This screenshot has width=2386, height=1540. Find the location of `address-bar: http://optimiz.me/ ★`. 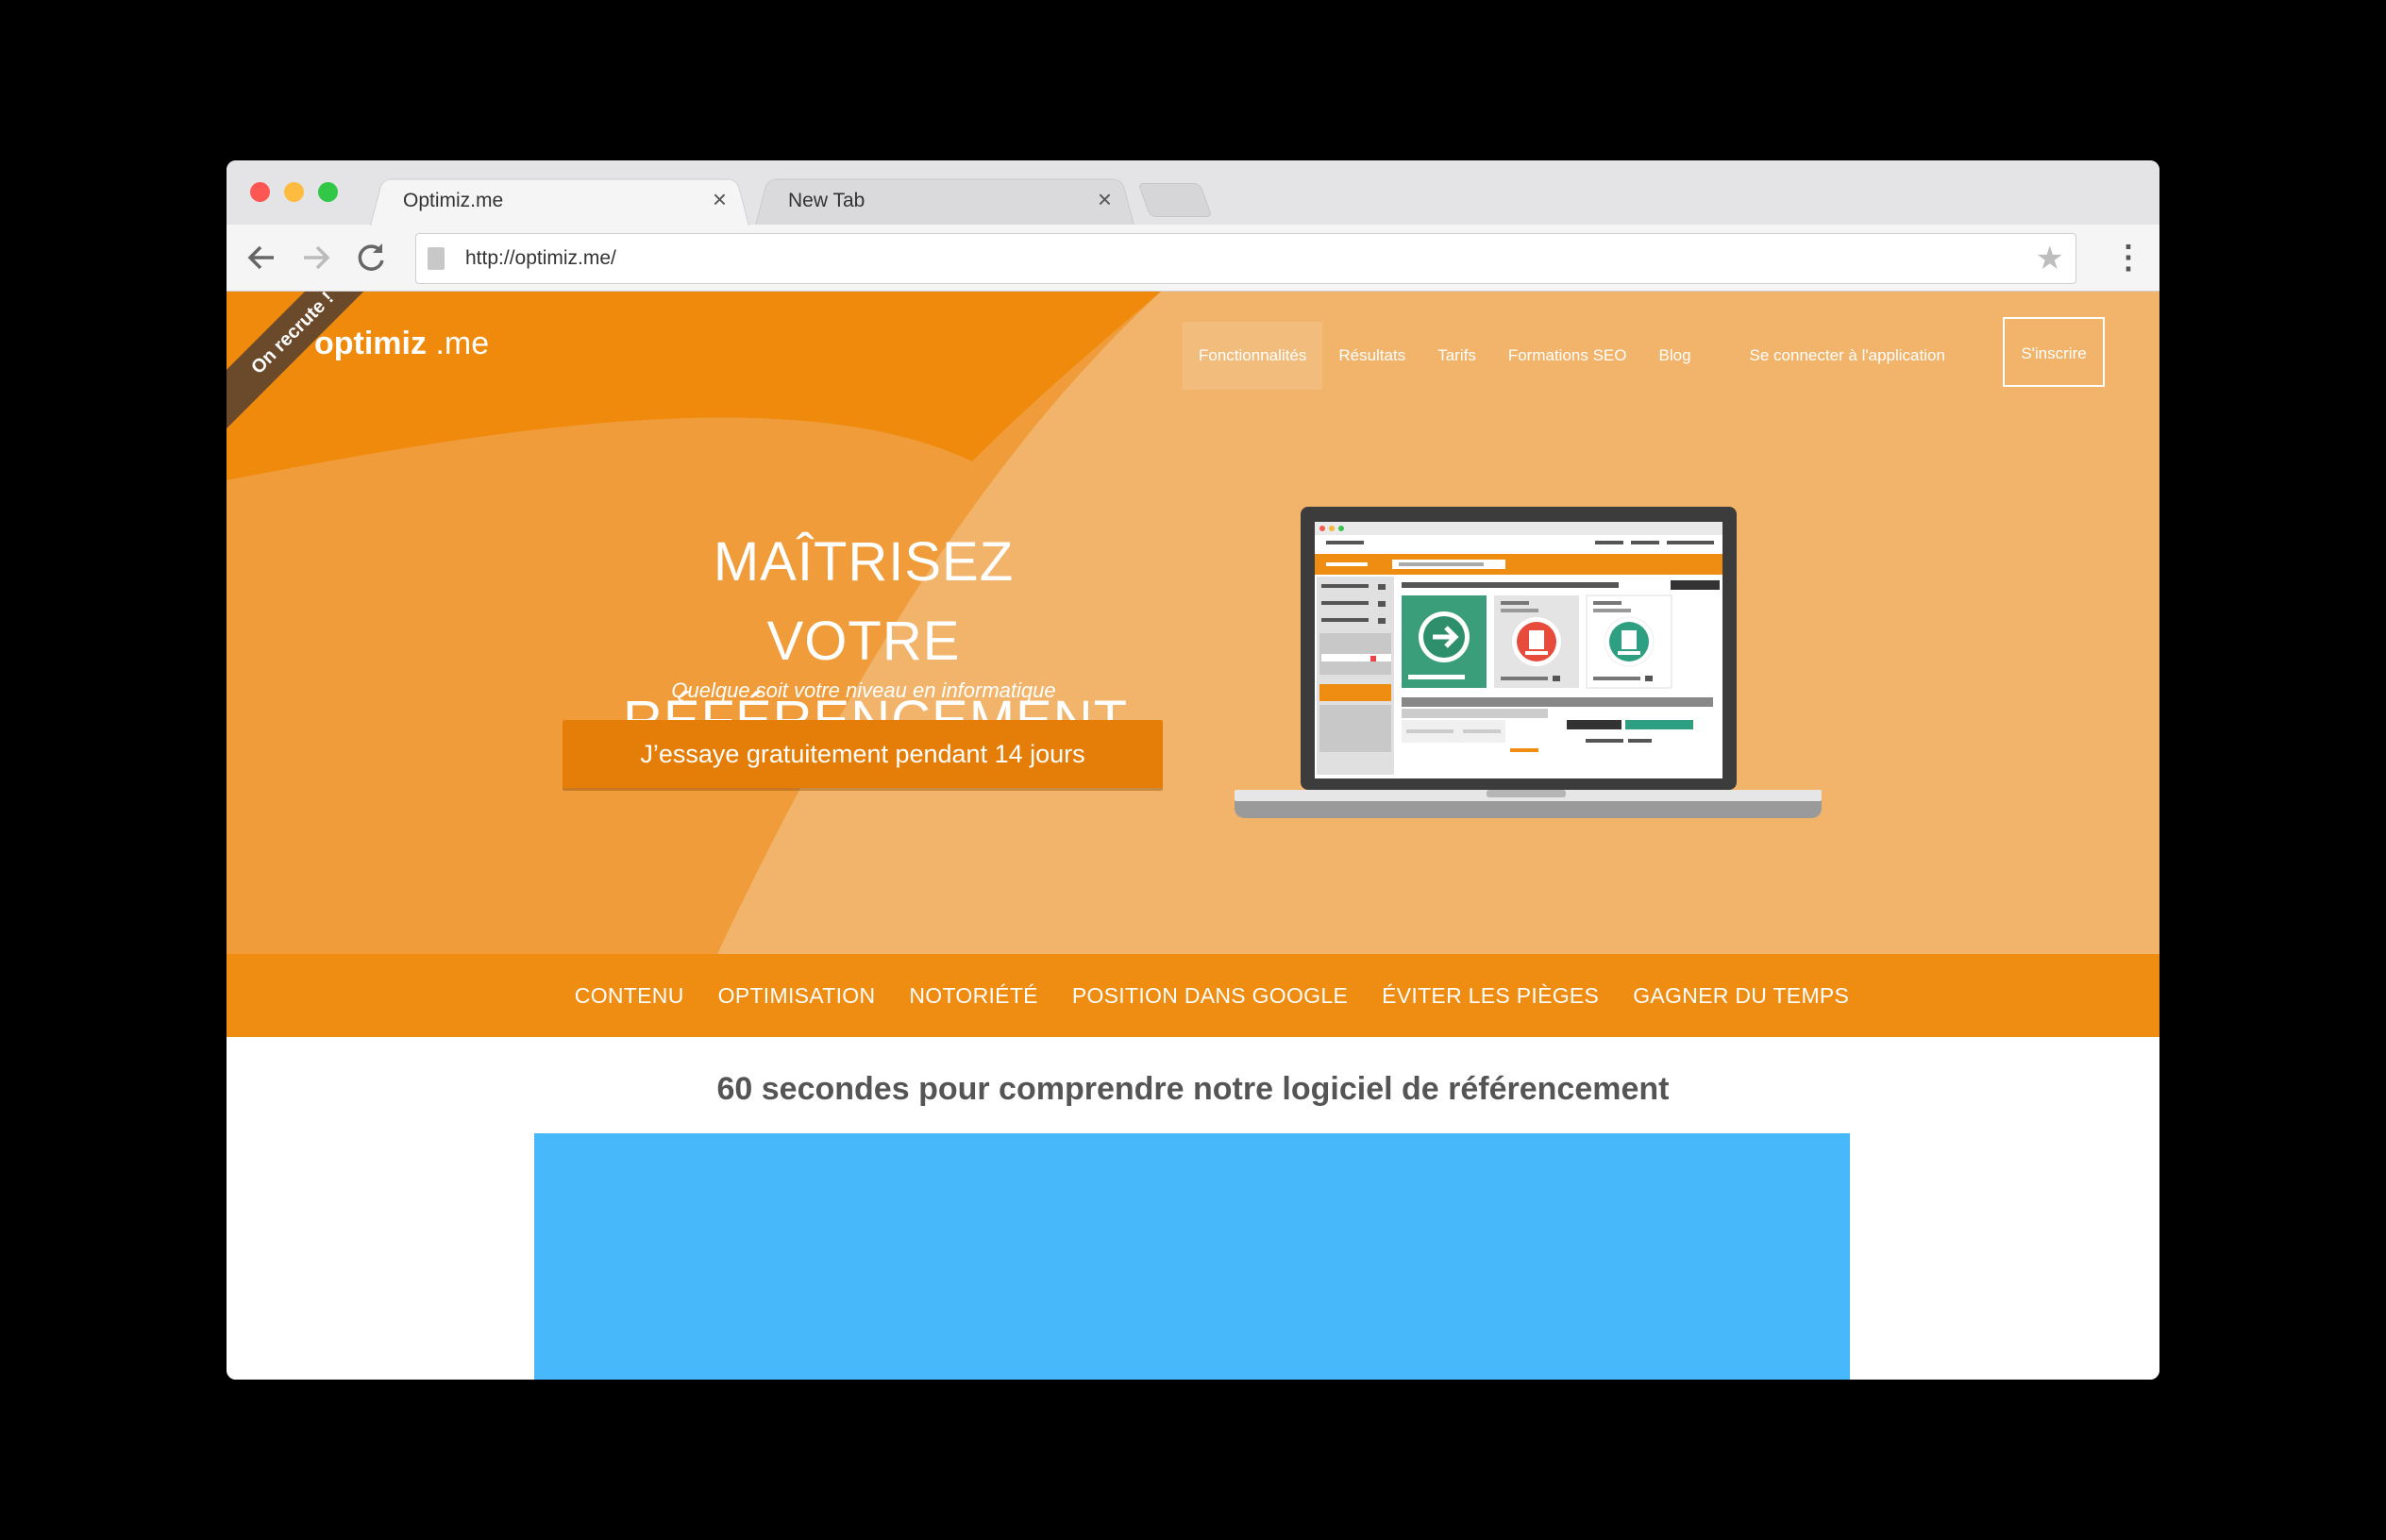

address-bar: http://optimiz.me/ ★ is located at coordinates (1245, 258).